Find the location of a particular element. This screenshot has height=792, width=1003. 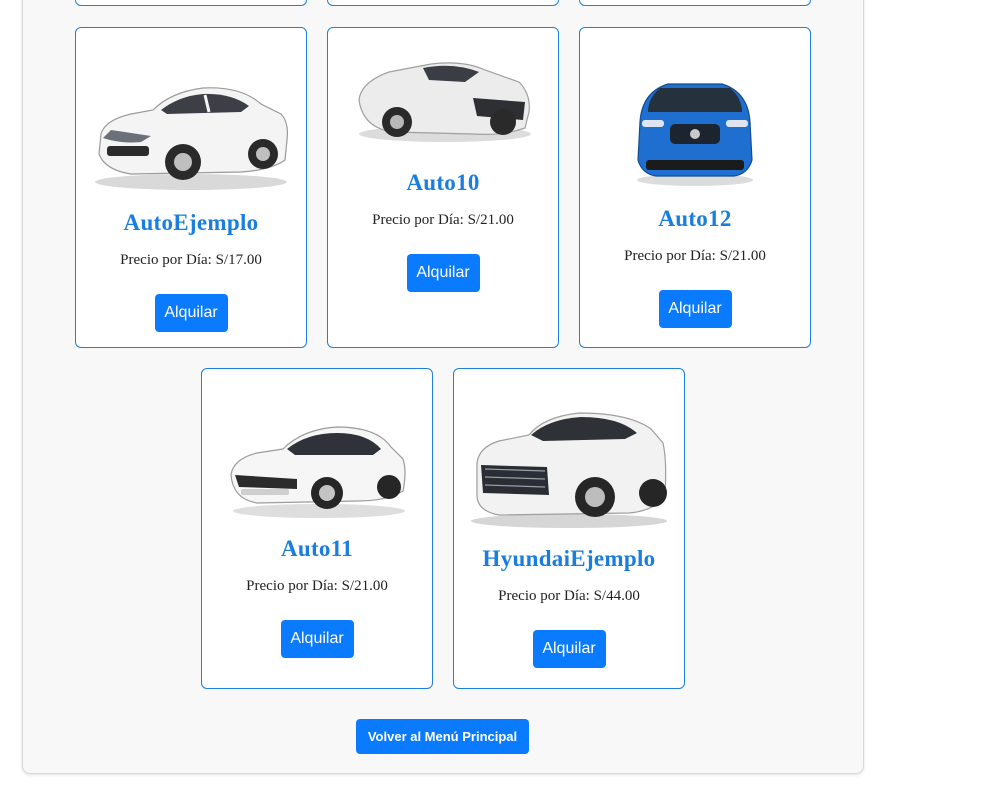

car-title: HyundaiEjemplo is located at coordinates (569, 558).